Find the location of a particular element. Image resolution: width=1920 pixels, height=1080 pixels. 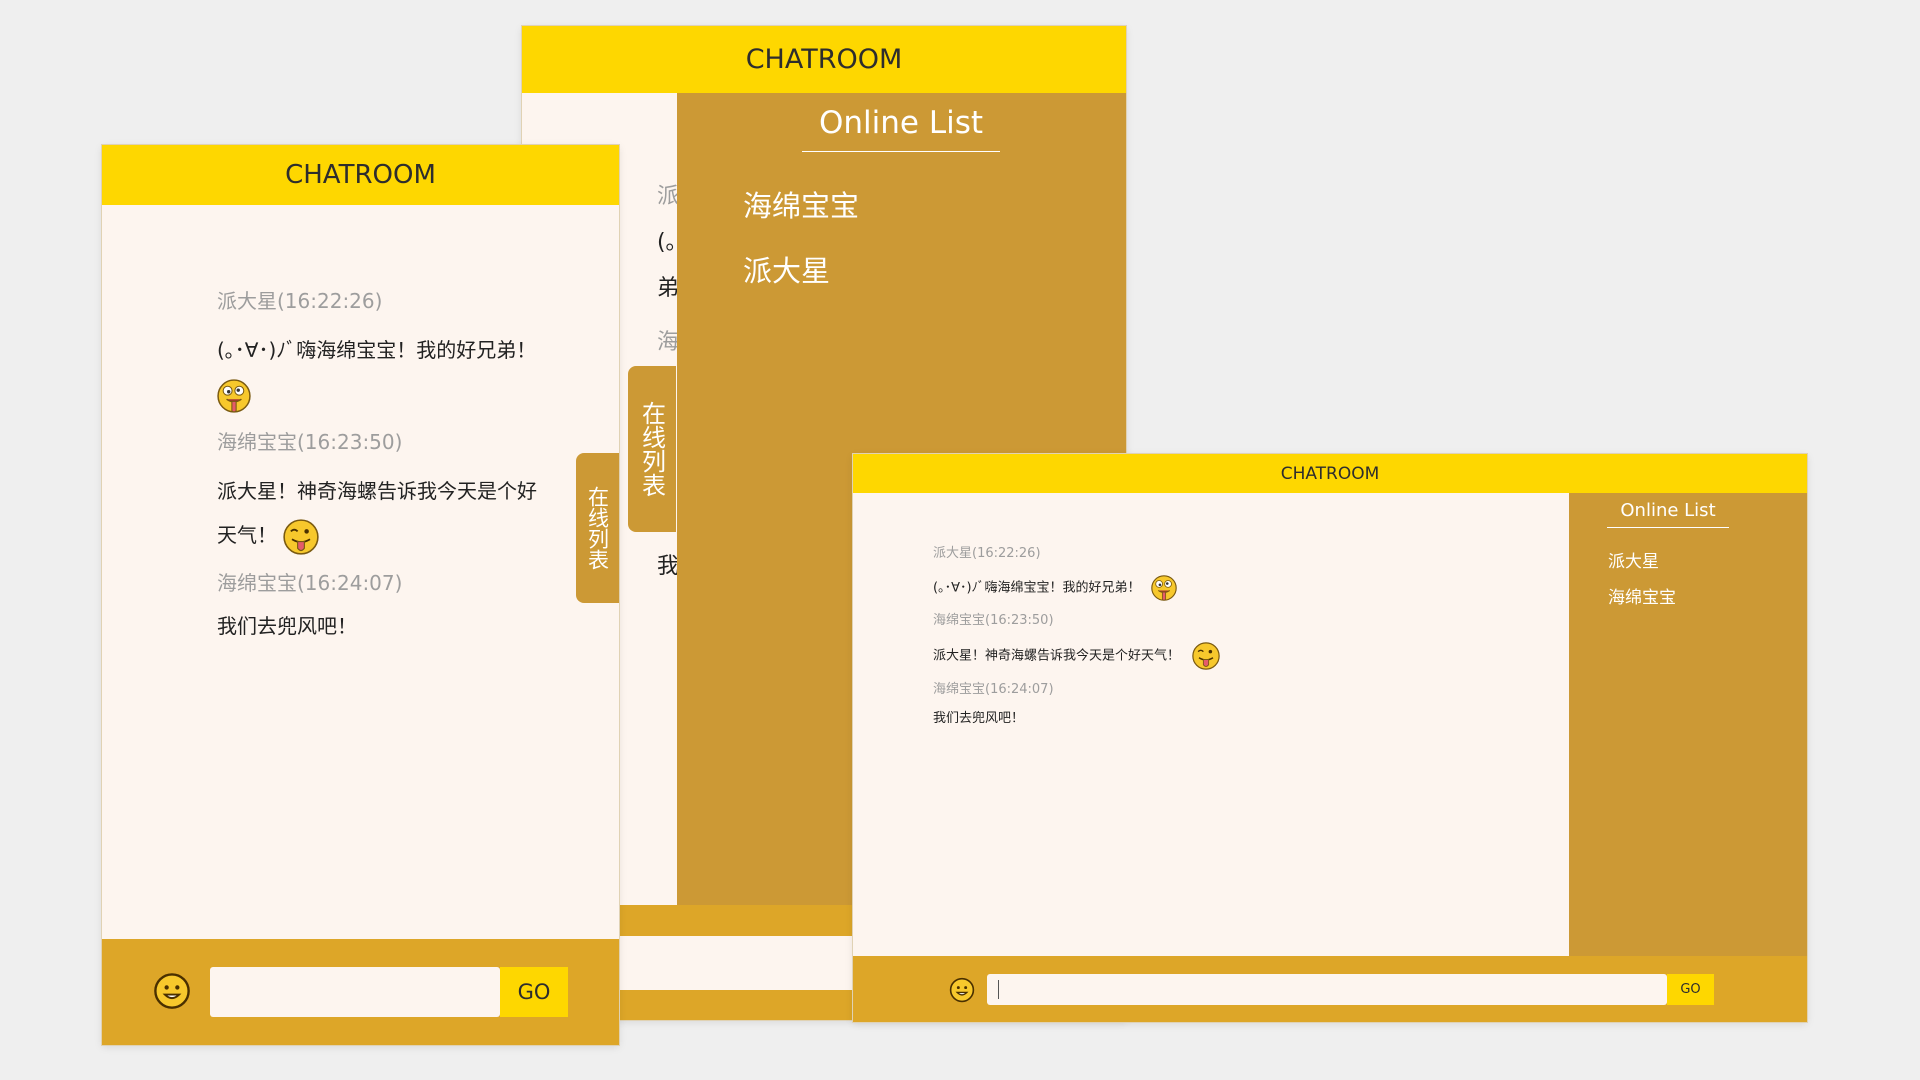

partial-line: 弟 is located at coordinates (668, 288).